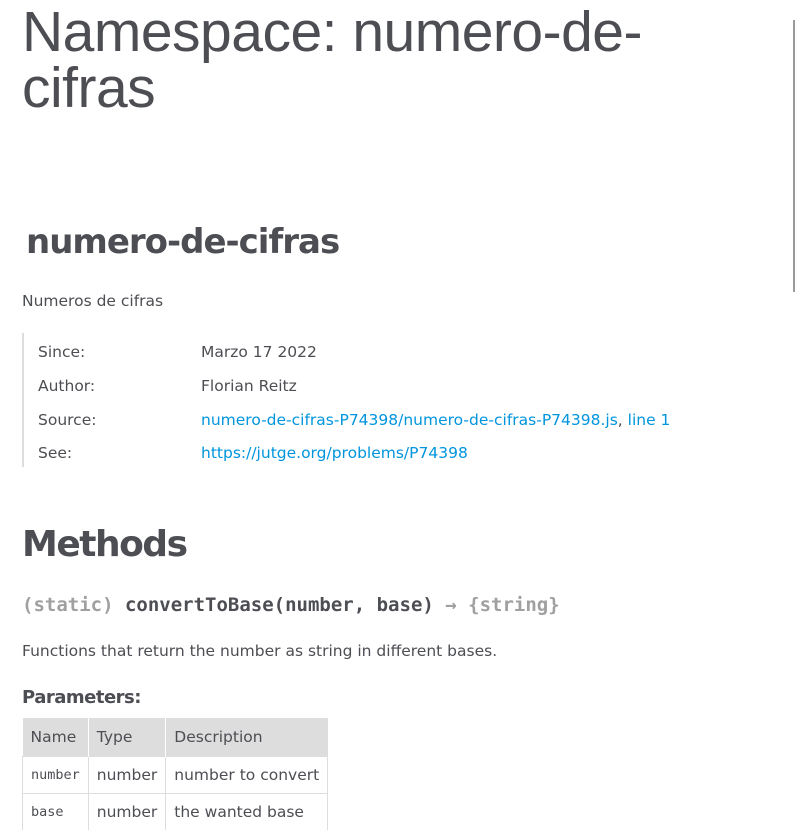 This screenshot has height=830, width=795. I want to click on scrollbar, so click(790, 415).